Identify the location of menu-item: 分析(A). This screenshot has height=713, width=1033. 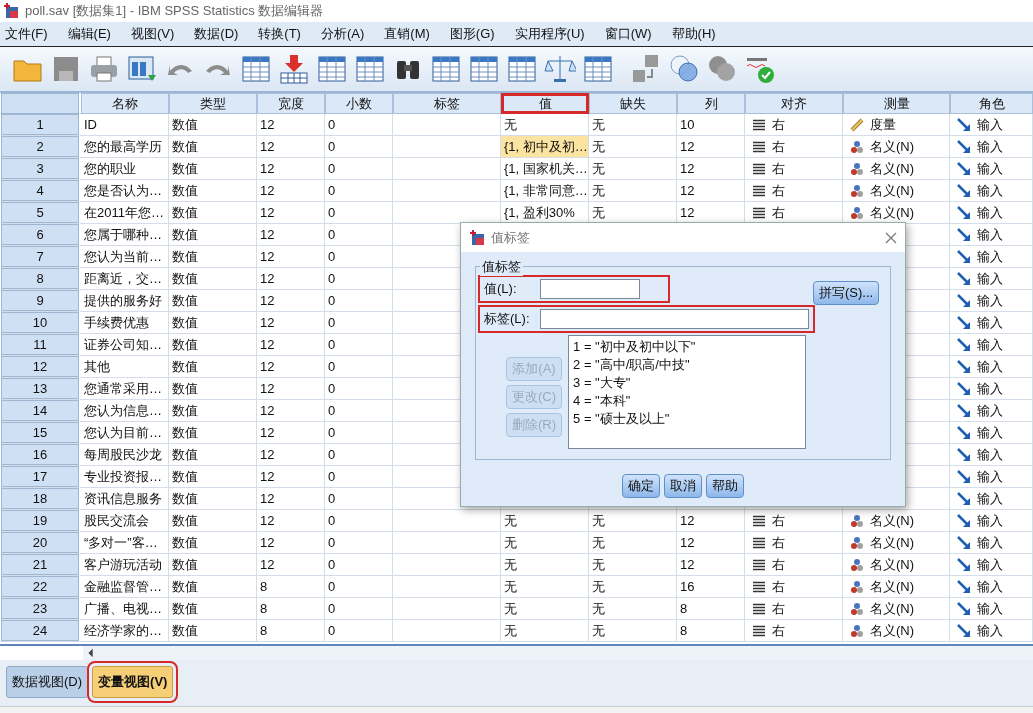
(343, 34).